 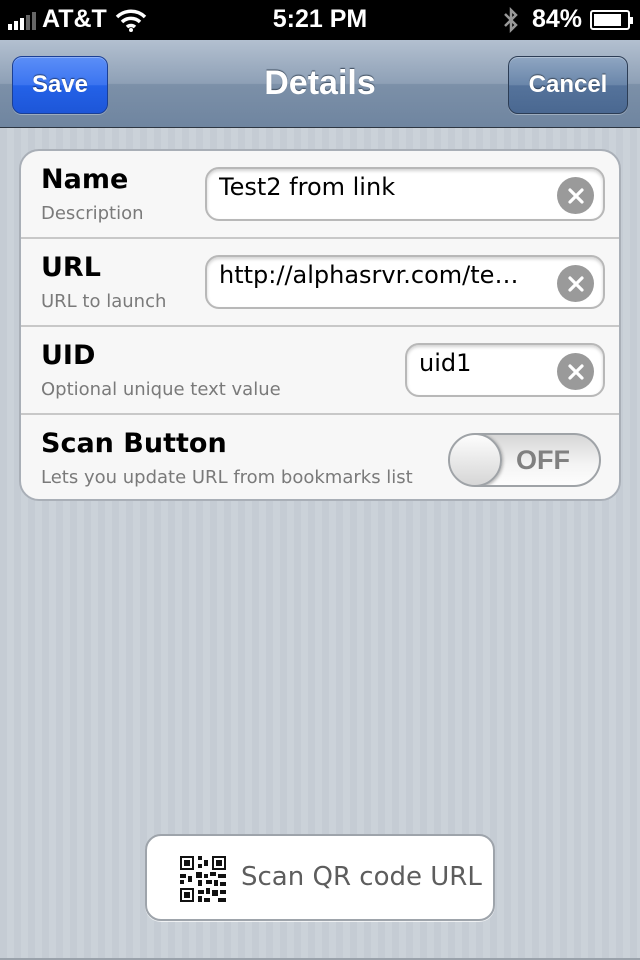 What do you see at coordinates (405, 194) in the screenshot?
I see `name-field: Test2 from link` at bounding box center [405, 194].